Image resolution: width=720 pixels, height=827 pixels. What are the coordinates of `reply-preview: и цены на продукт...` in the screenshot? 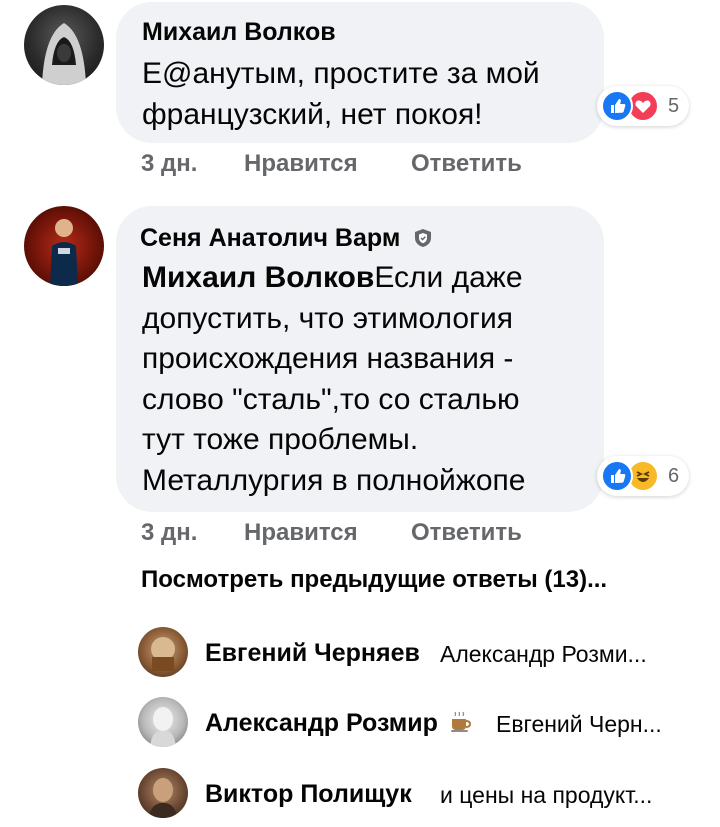 It's located at (546, 795).